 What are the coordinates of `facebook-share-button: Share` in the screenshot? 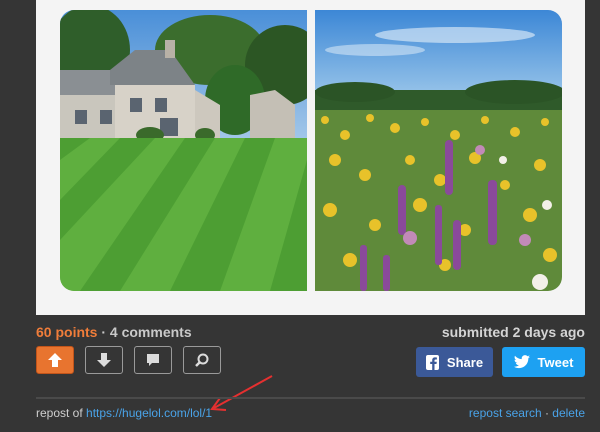 It's located at (454, 362).